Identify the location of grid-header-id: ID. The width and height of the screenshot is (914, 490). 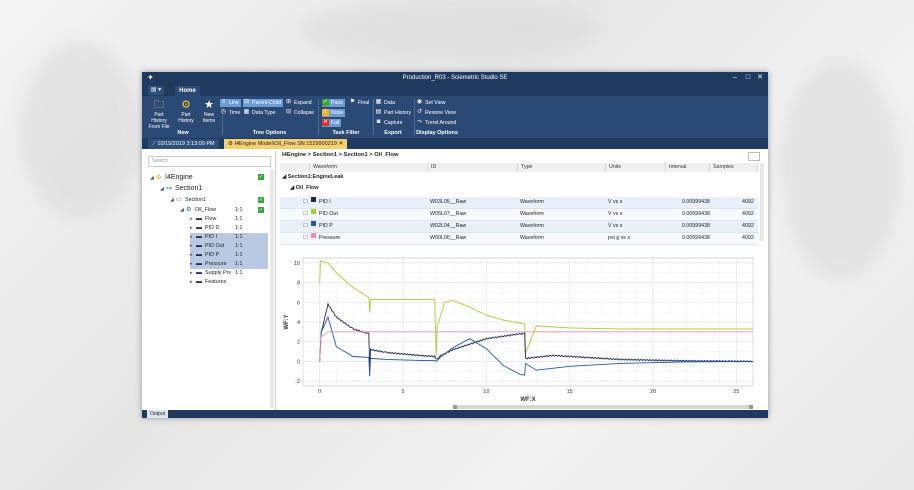
(473, 167).